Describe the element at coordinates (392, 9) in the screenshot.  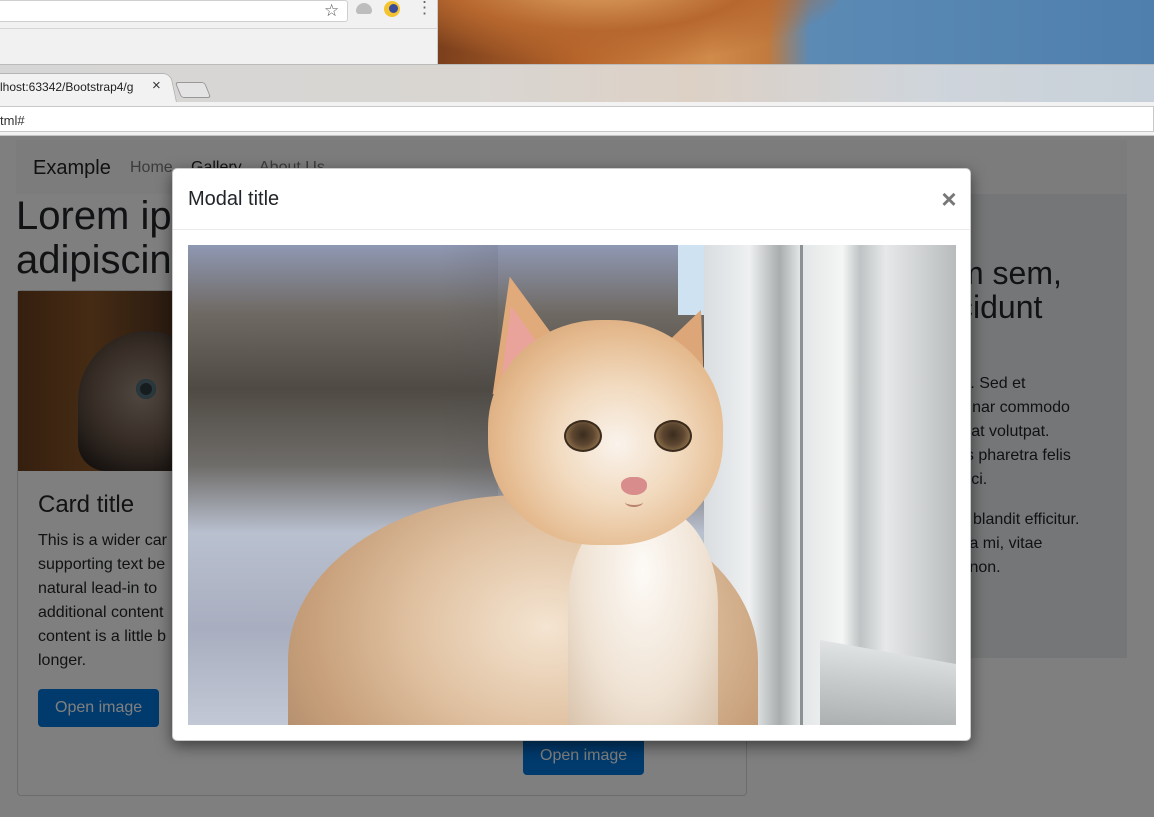
I see `night-mode-extension-icon` at that location.